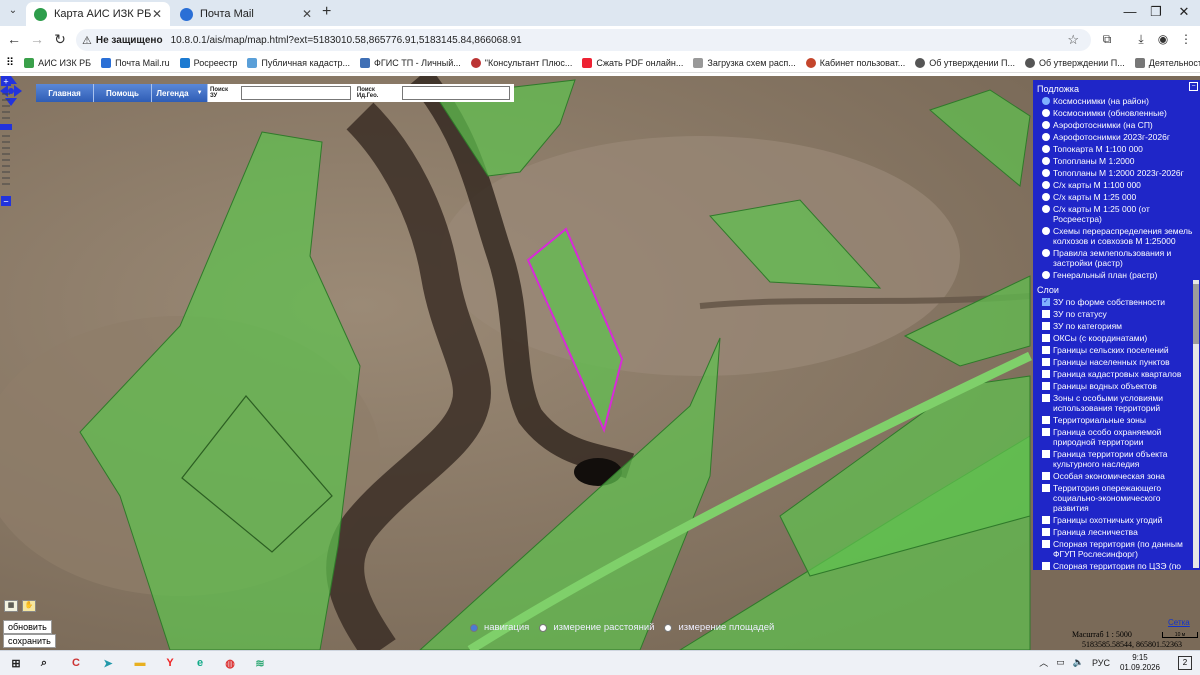 Image resolution: width=1200 pixels, height=675 pixels. What do you see at coordinates (6, 141) in the screenshot?
I see `zoom-slider: + −` at bounding box center [6, 141].